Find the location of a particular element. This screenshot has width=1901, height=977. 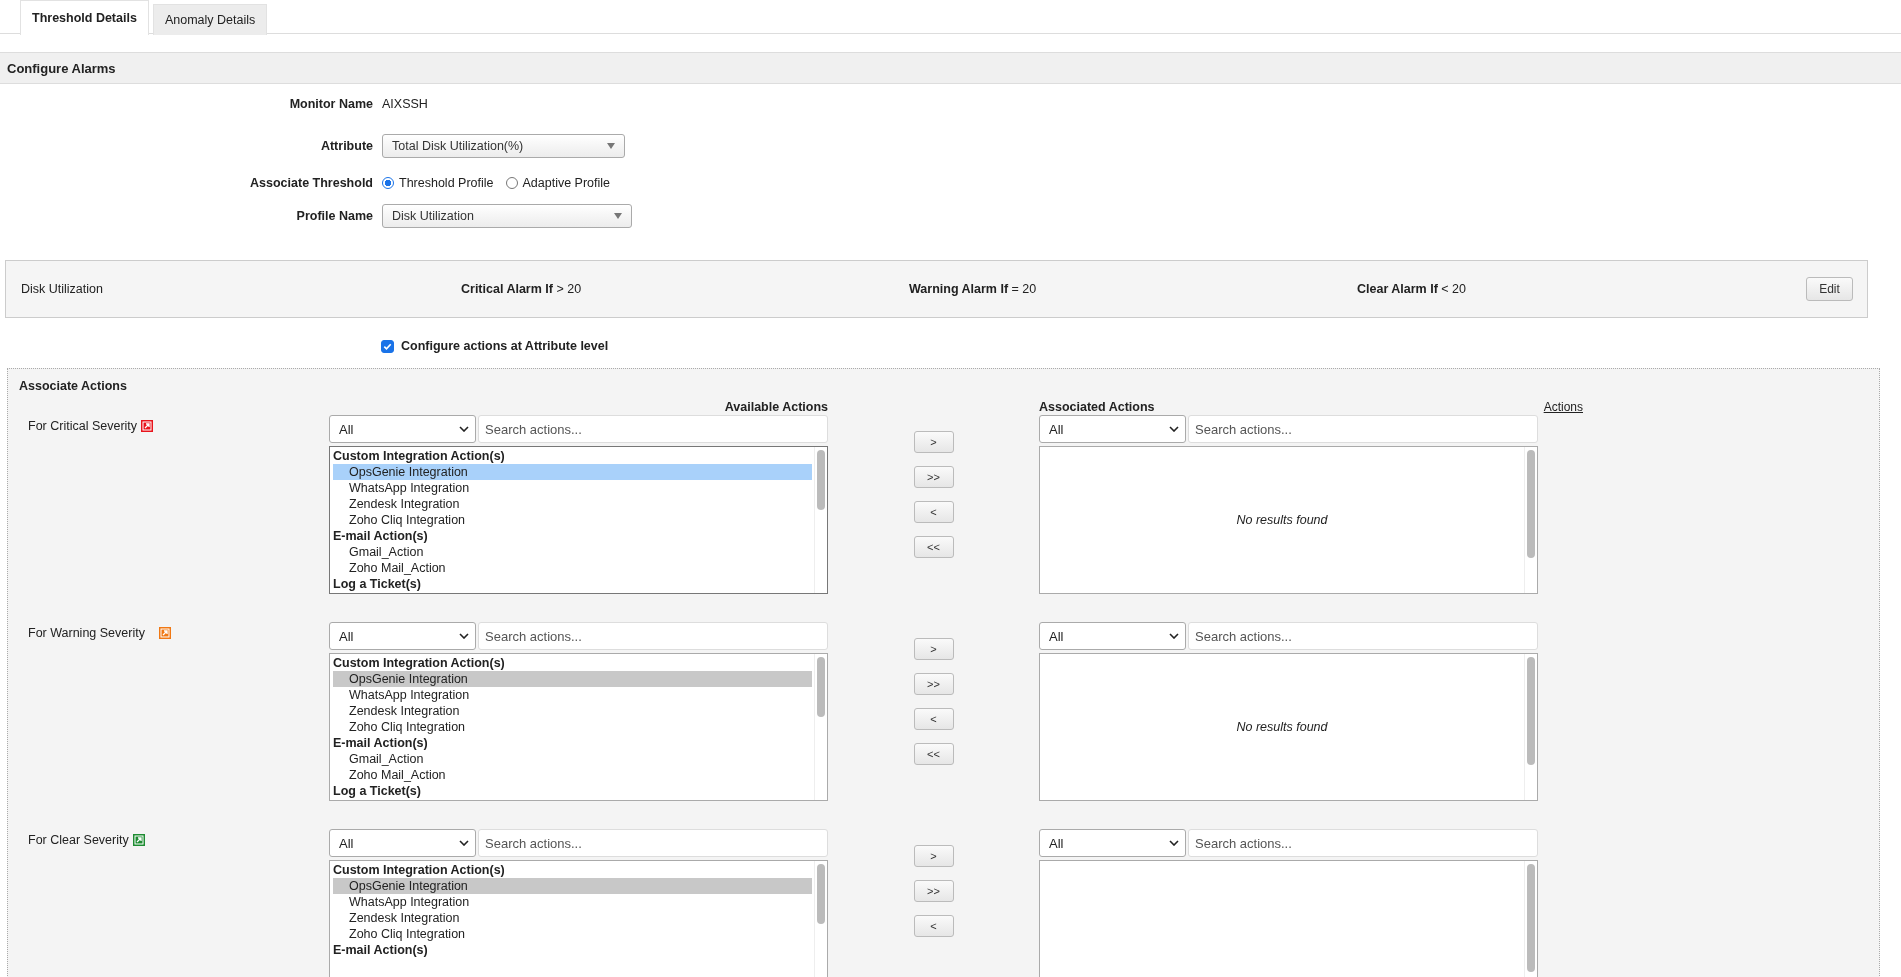

radio-option: Adaptive Profile is located at coordinates (558, 183).